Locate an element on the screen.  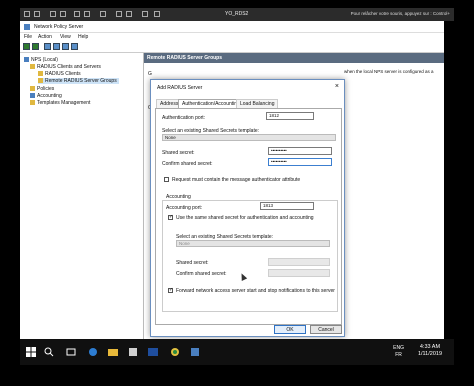
turn-off-icon is located at coordinates (53, 14).